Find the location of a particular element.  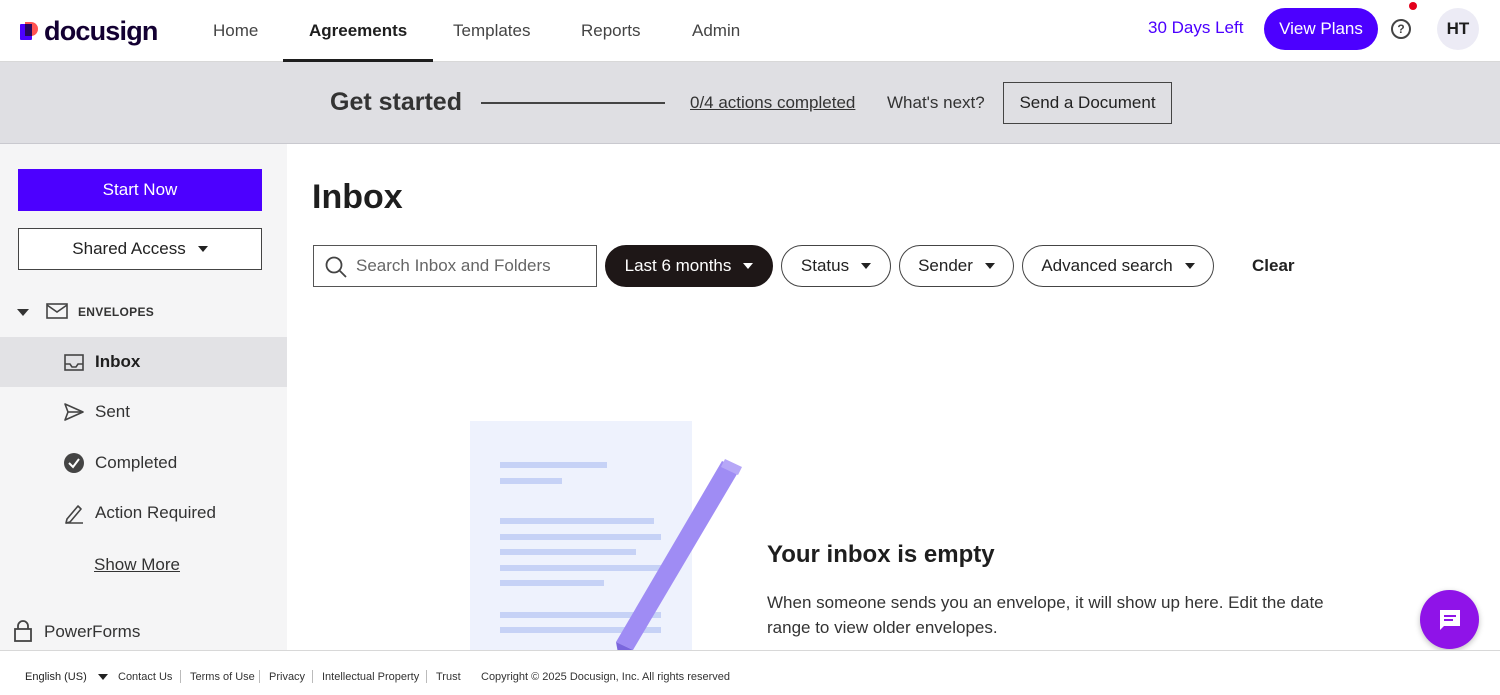

start-now-button: Start Now is located at coordinates (140, 190).